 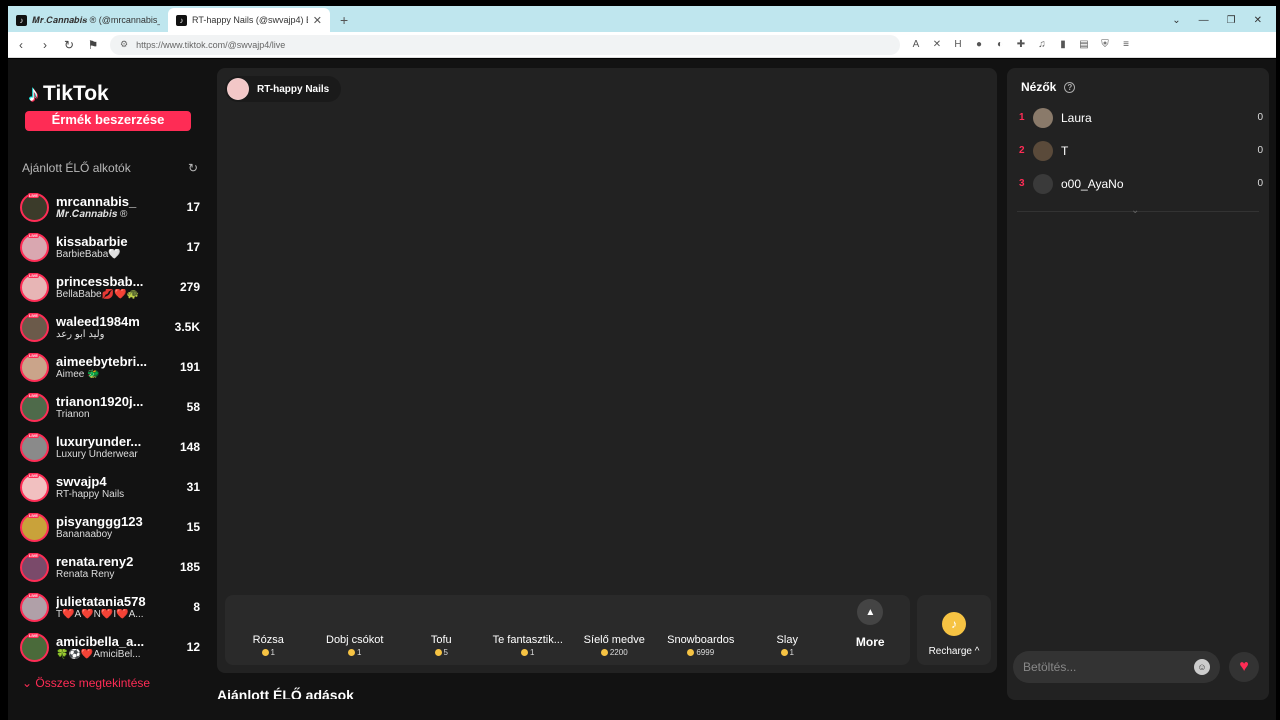 I want to click on see-all-link: ⌄ Összes megtekintése, so click(x=86, y=683).